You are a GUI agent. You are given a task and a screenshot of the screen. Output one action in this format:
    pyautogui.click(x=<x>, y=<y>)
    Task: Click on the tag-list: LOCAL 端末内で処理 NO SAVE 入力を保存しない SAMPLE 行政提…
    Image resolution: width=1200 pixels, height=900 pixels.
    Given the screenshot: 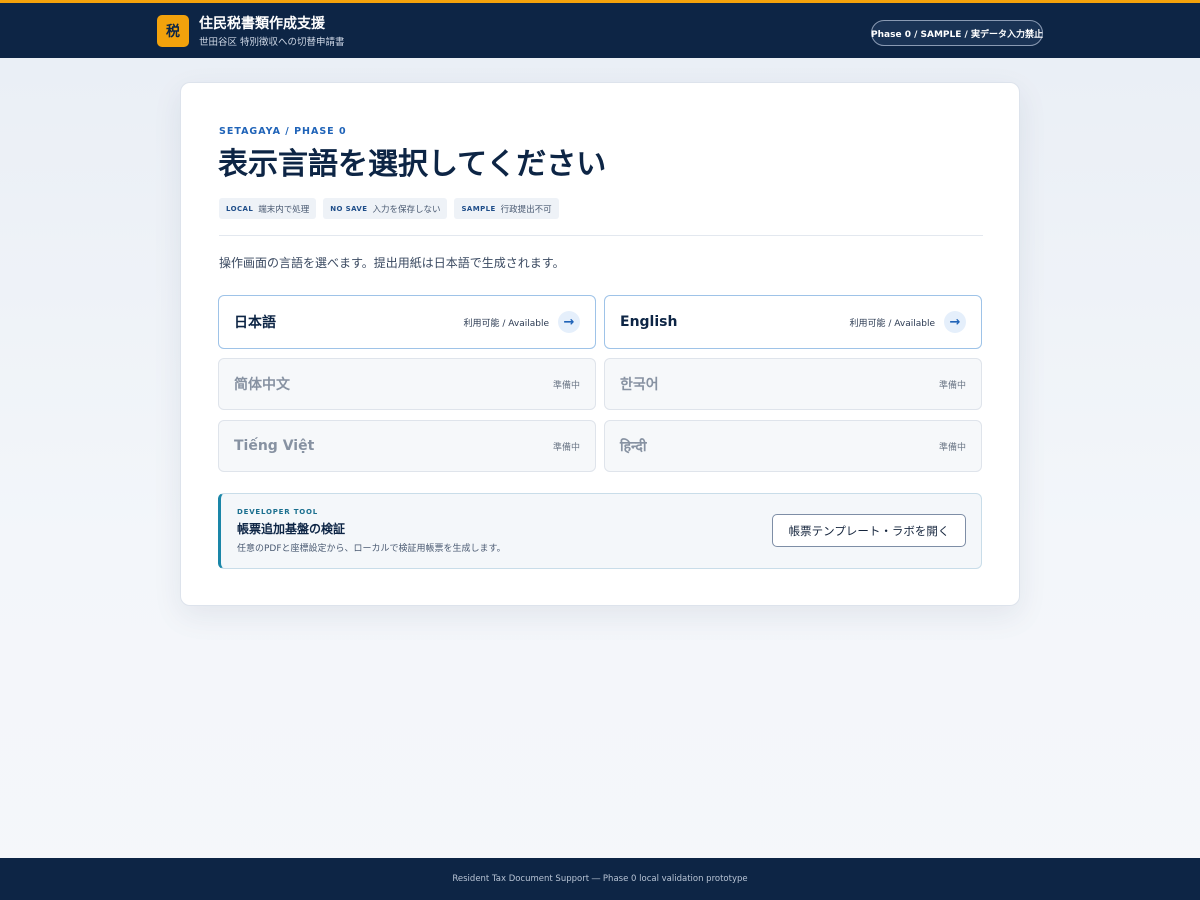 What is the action you would take?
    pyautogui.click(x=389, y=208)
    